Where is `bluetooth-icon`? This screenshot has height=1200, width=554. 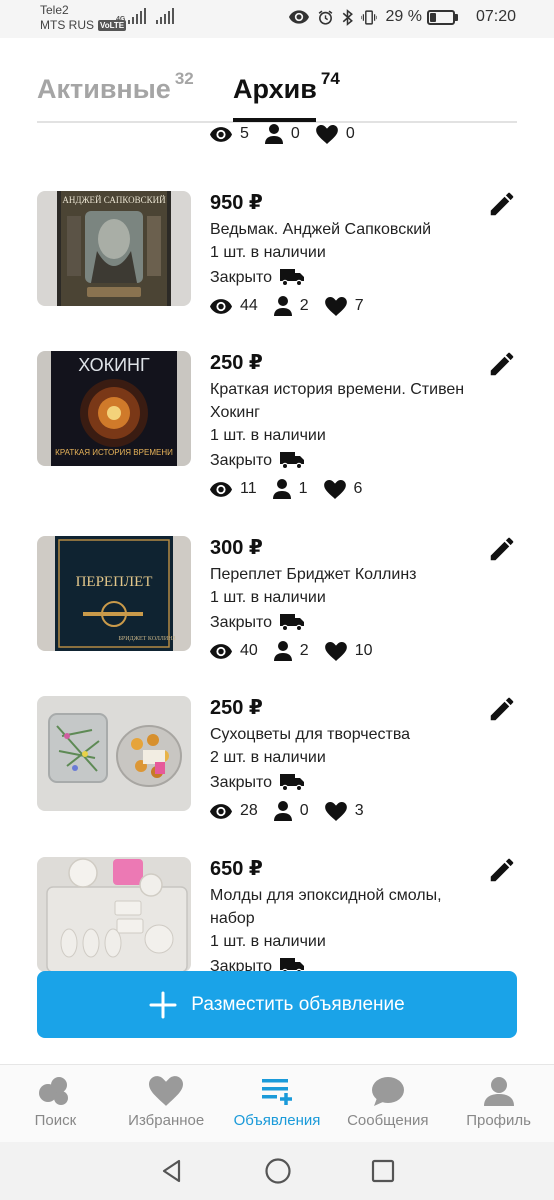
bluetooth-icon is located at coordinates (348, 17).